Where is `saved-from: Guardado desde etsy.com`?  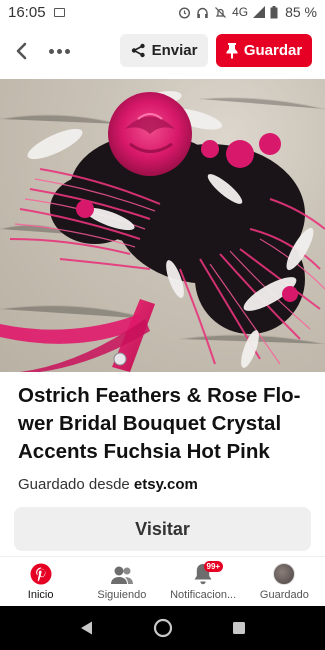 saved-from: Guardado desde etsy.com is located at coordinates (108, 484).